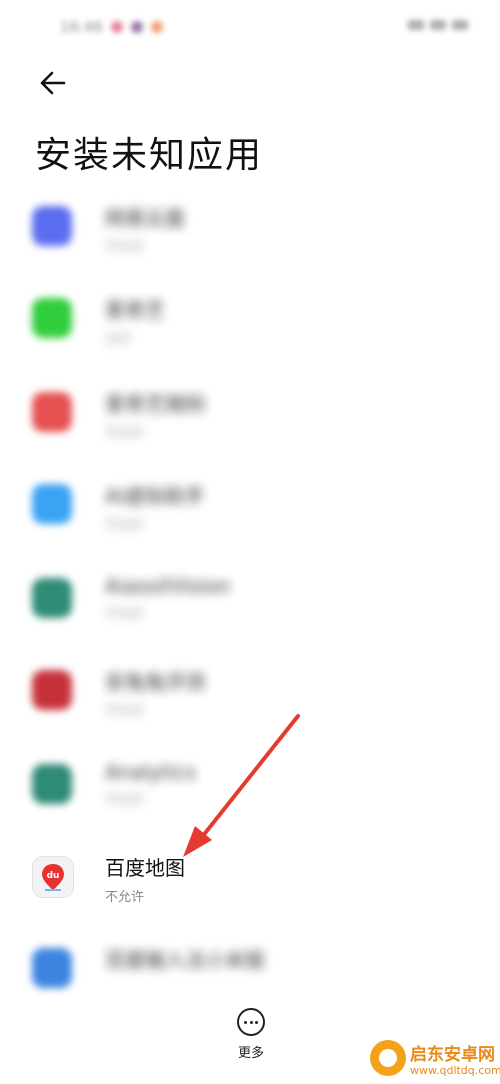 This screenshot has height=1084, width=500. What do you see at coordinates (250, 30) in the screenshot?
I see `status-bar: 16:46` at bounding box center [250, 30].